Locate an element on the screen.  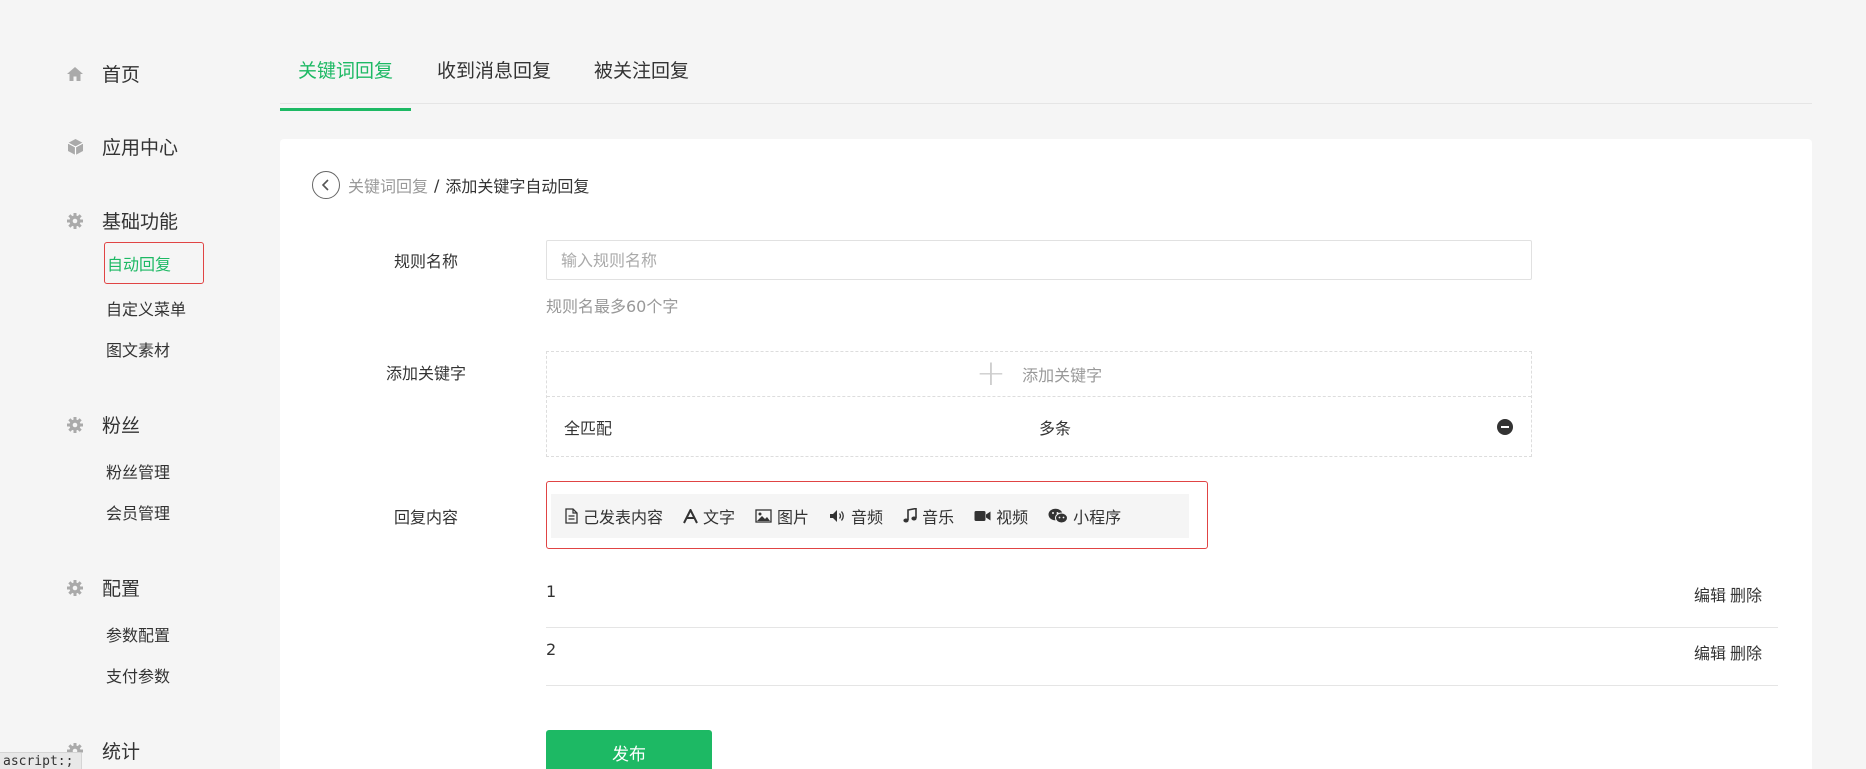
keyword-match-type: 全匹配 is located at coordinates (588, 427).